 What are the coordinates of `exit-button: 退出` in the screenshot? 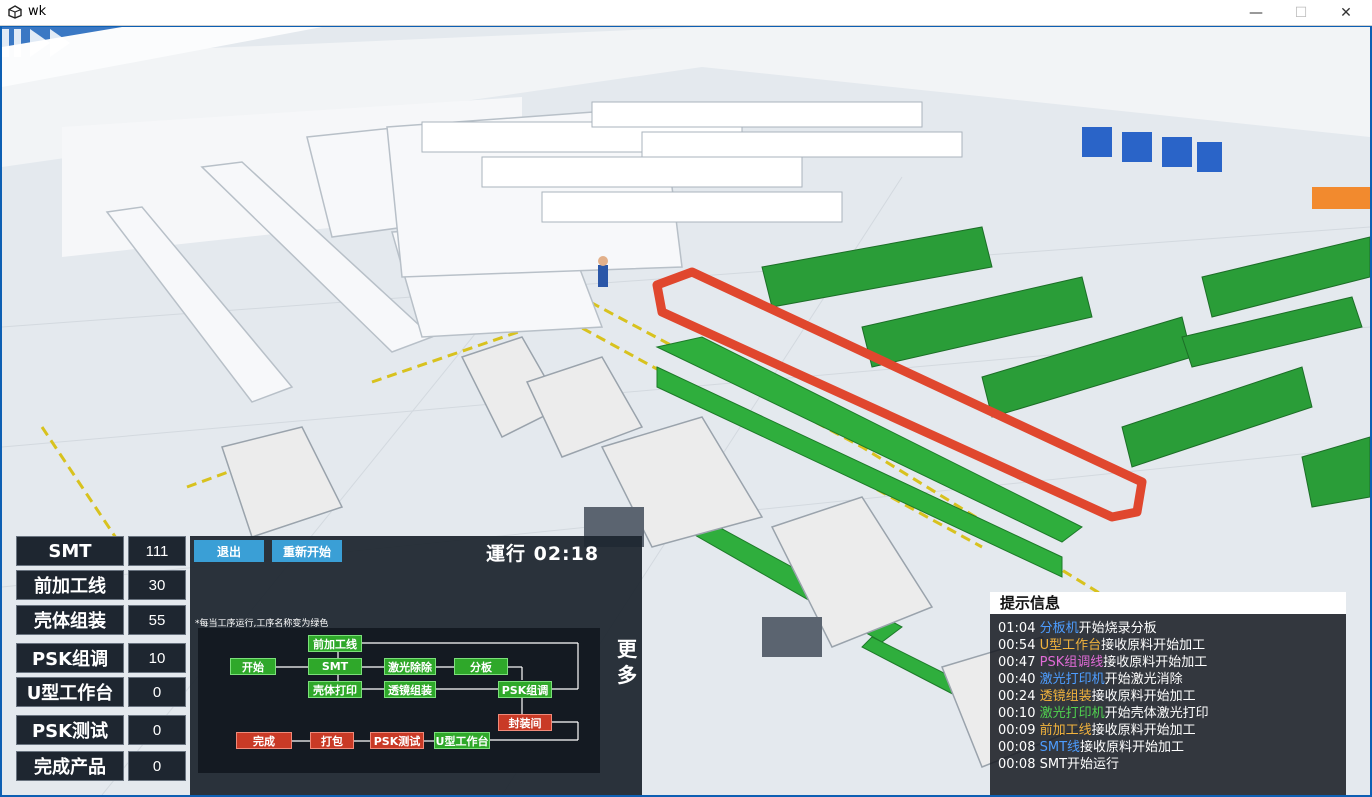 It's located at (229, 551).